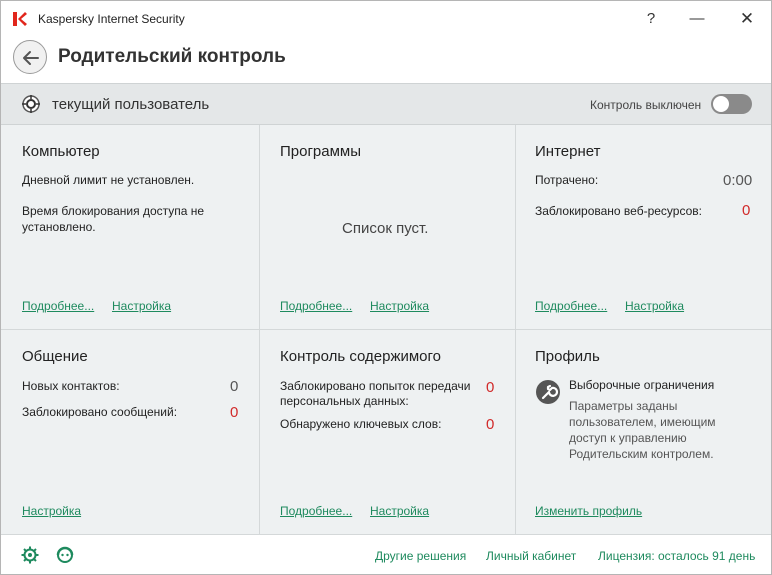 The height and width of the screenshot is (575, 772). Describe the element at coordinates (51, 511) in the screenshot. I see `communication-settings-link: Настройка` at that location.